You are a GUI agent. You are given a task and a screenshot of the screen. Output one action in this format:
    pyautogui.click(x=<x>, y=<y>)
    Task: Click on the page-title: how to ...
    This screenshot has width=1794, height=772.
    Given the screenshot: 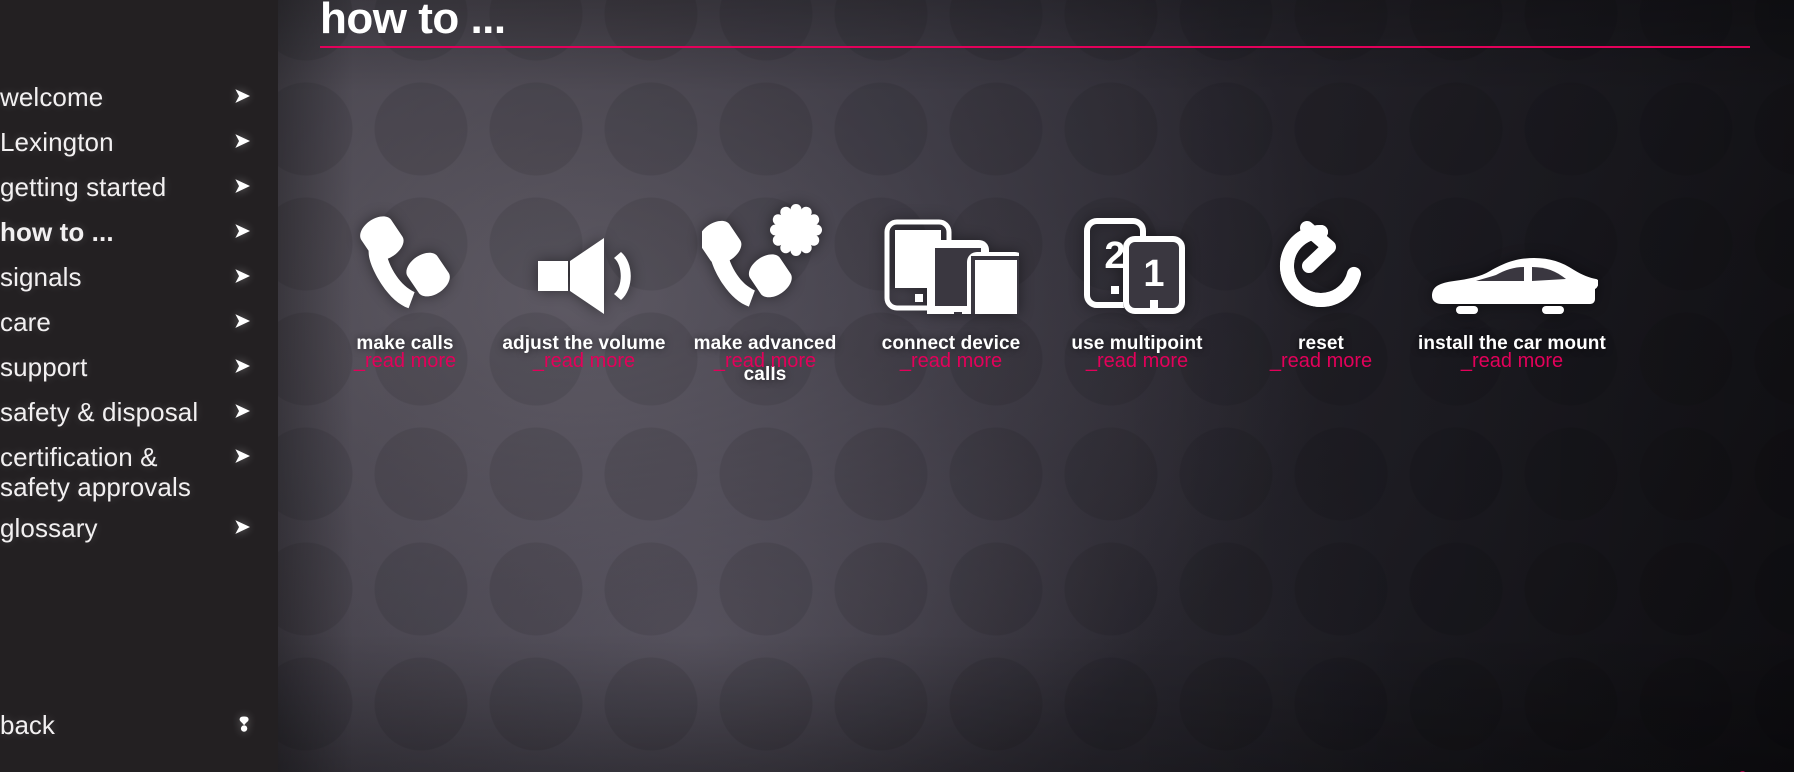 What is the action you would take?
    pyautogui.click(x=413, y=21)
    